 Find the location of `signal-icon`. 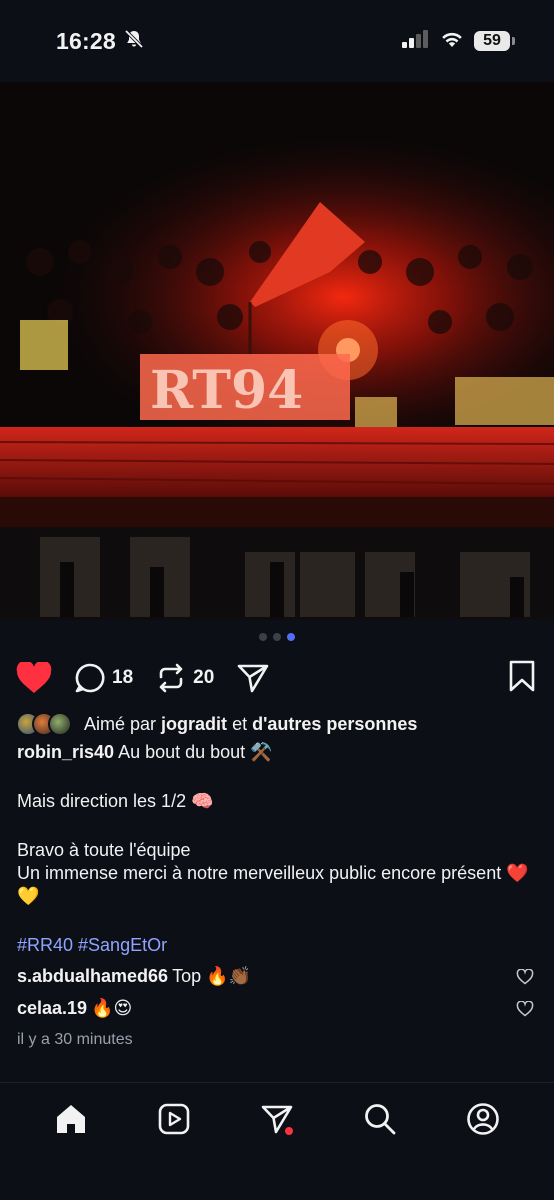

signal-icon is located at coordinates (416, 41).